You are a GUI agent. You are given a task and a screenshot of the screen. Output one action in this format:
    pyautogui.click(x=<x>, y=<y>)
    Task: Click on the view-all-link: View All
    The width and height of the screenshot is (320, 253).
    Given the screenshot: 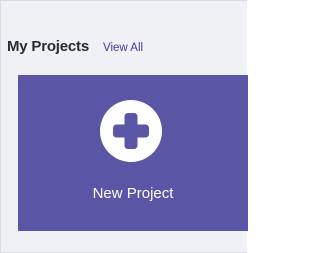 What is the action you would take?
    pyautogui.click(x=123, y=48)
    